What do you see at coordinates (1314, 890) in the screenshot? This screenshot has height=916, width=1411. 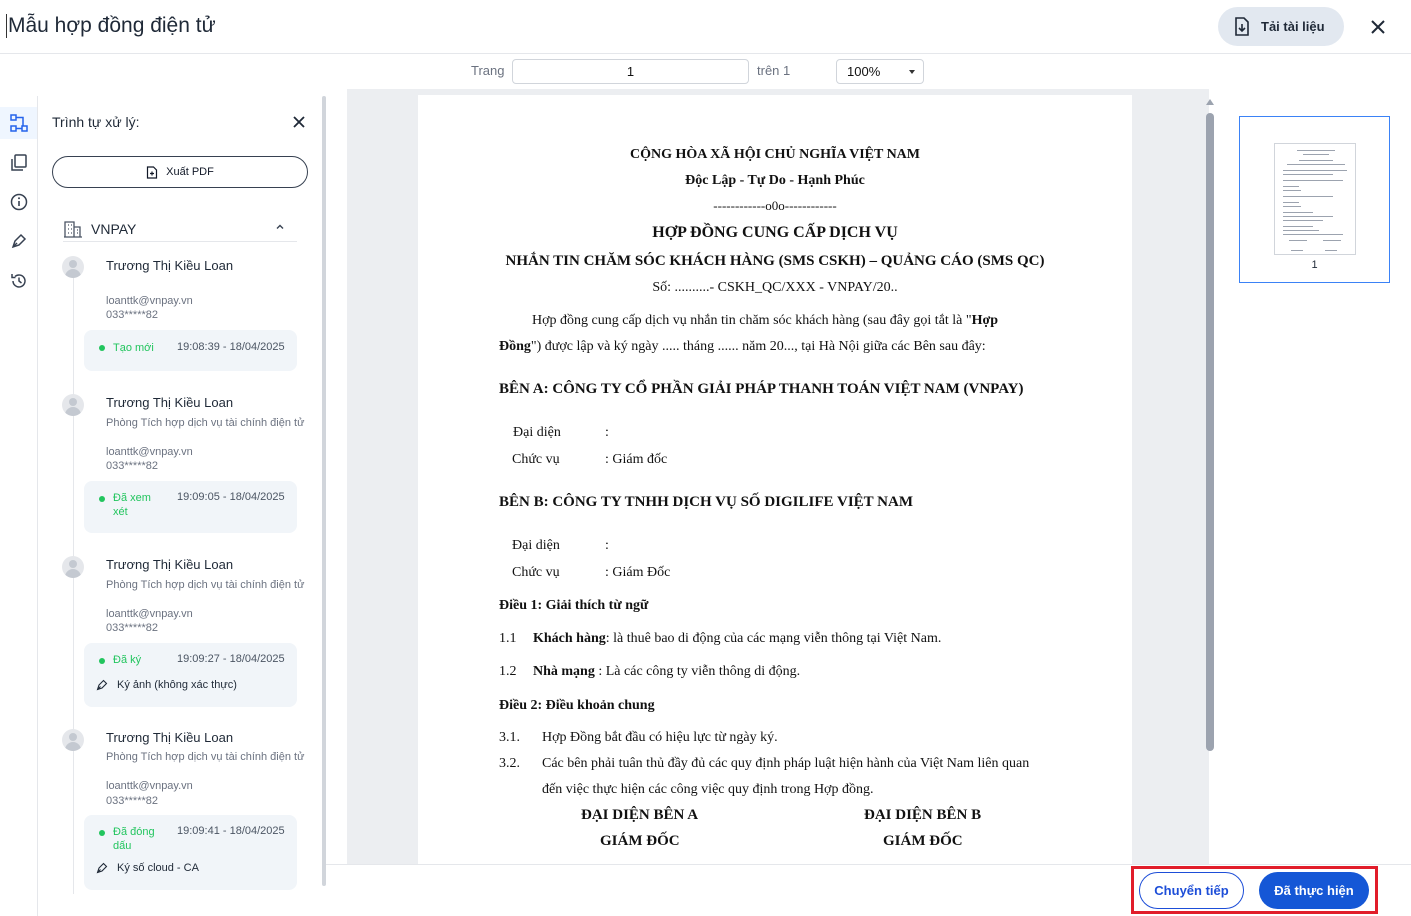 I see `completed-button: Đã thực hiện` at bounding box center [1314, 890].